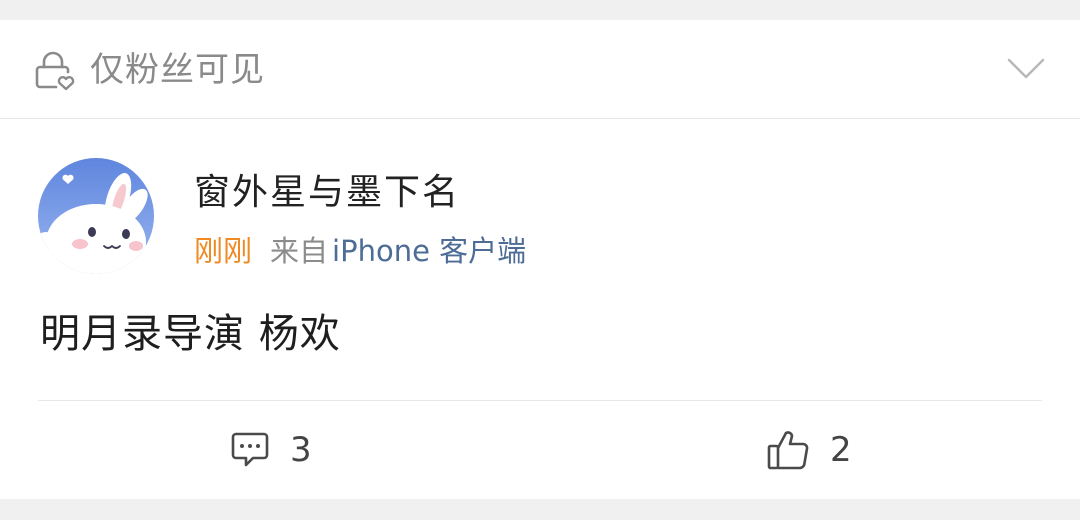 This screenshot has height=520, width=1080. I want to click on visibility-label: 仅粉丝可见, so click(177, 70).